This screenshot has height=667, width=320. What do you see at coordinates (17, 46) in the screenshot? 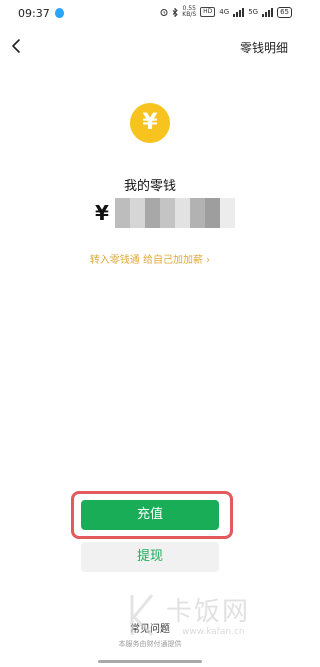
I see `back-arrow-icon` at bounding box center [17, 46].